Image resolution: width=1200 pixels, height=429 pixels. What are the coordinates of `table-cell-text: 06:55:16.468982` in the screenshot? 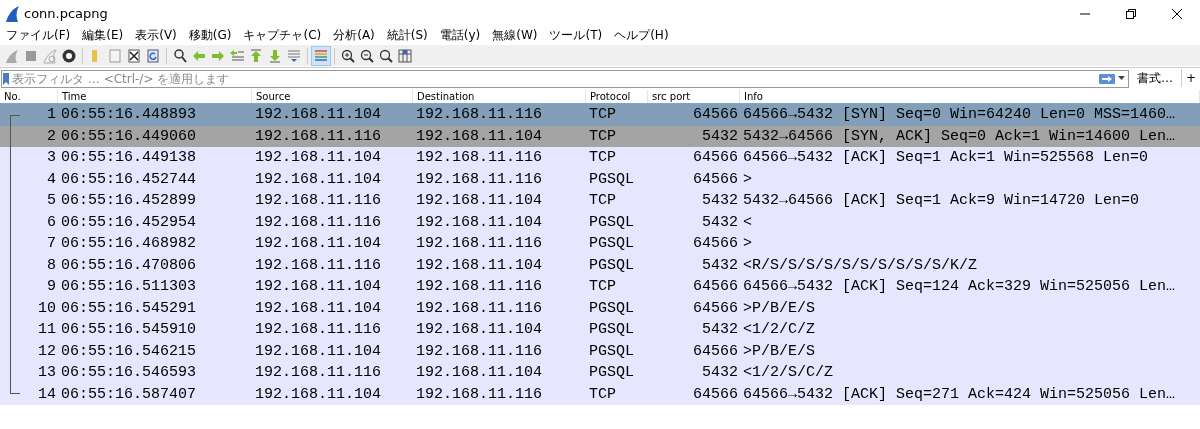 It's located at (129, 244).